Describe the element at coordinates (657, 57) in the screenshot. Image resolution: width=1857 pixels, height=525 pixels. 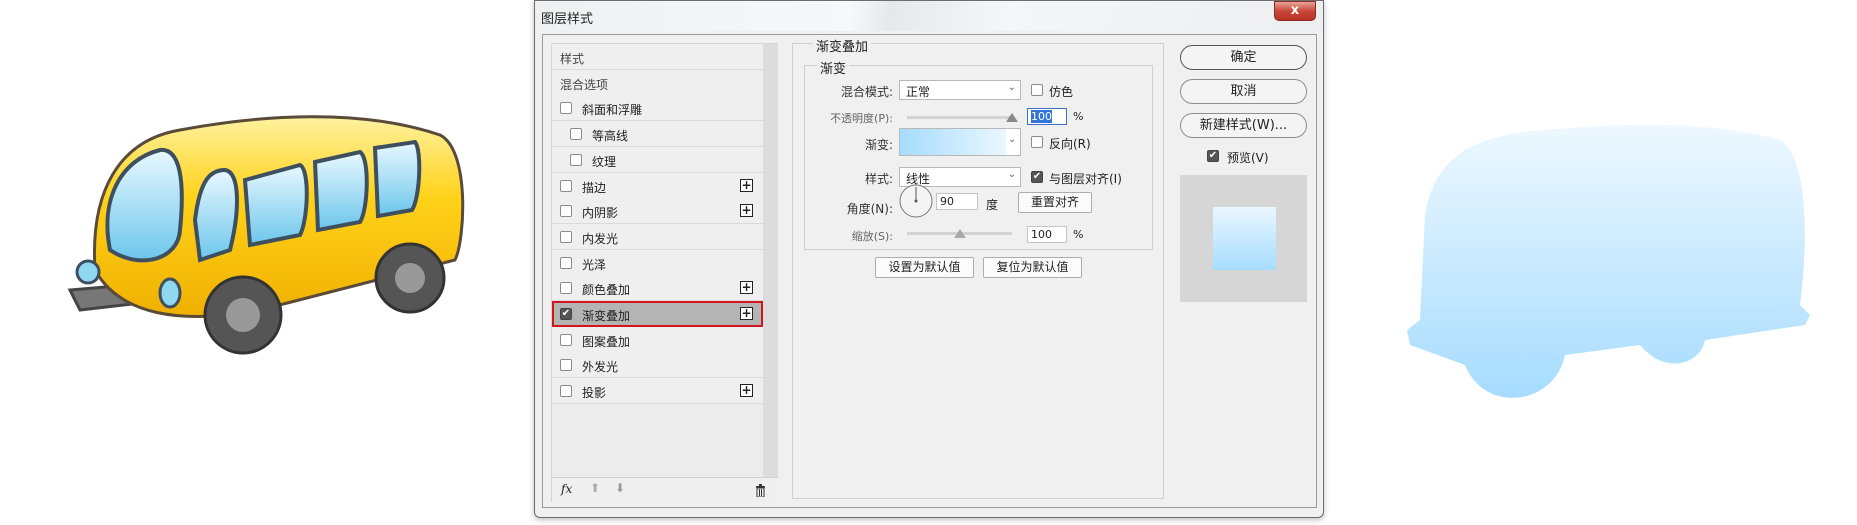
I see `style-item: 样式` at that location.